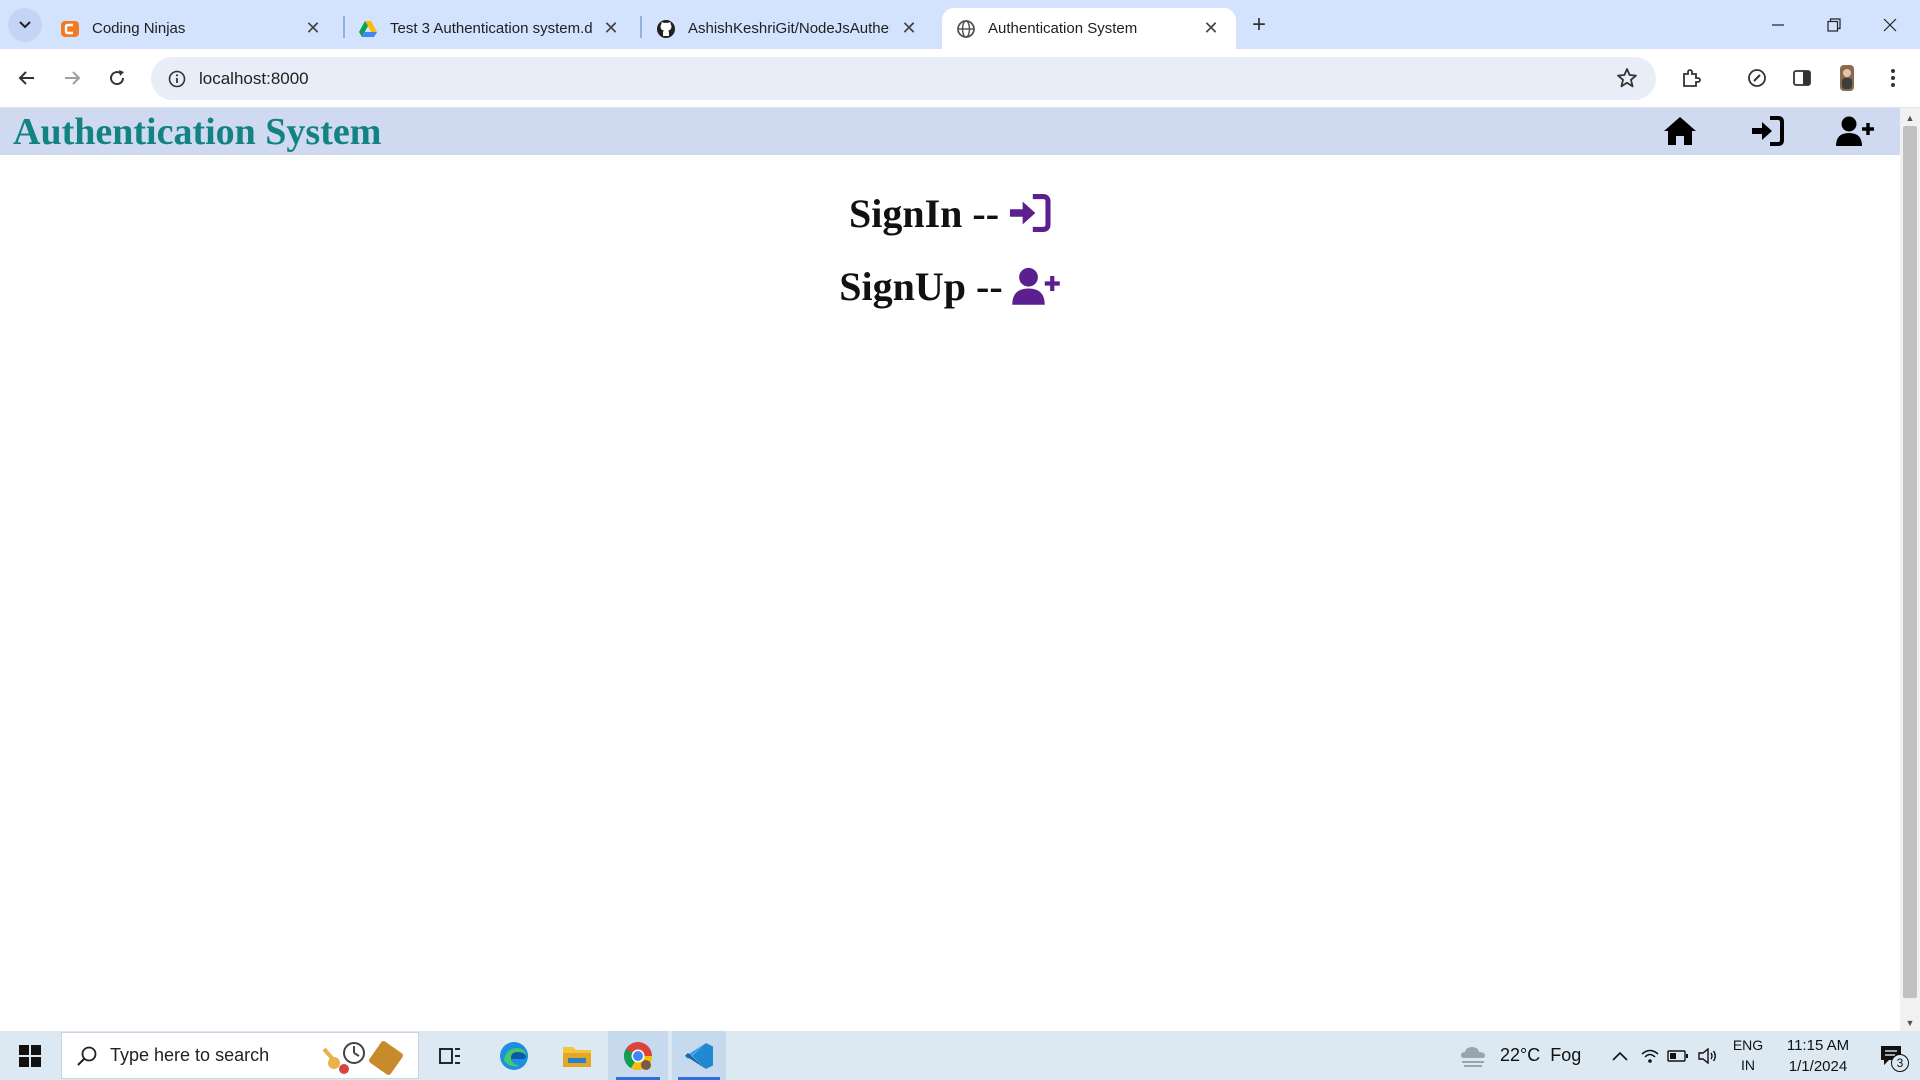  What do you see at coordinates (950, 286) in the screenshot?
I see `signup-row: SignUp --` at bounding box center [950, 286].